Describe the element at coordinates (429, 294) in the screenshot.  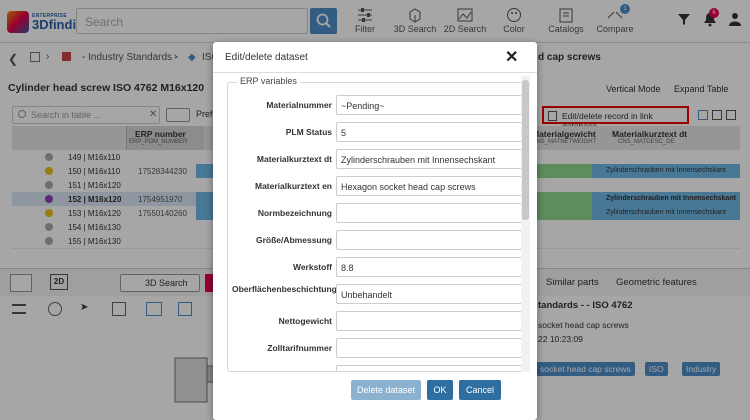
I see `field-input: Unbehandelt` at that location.